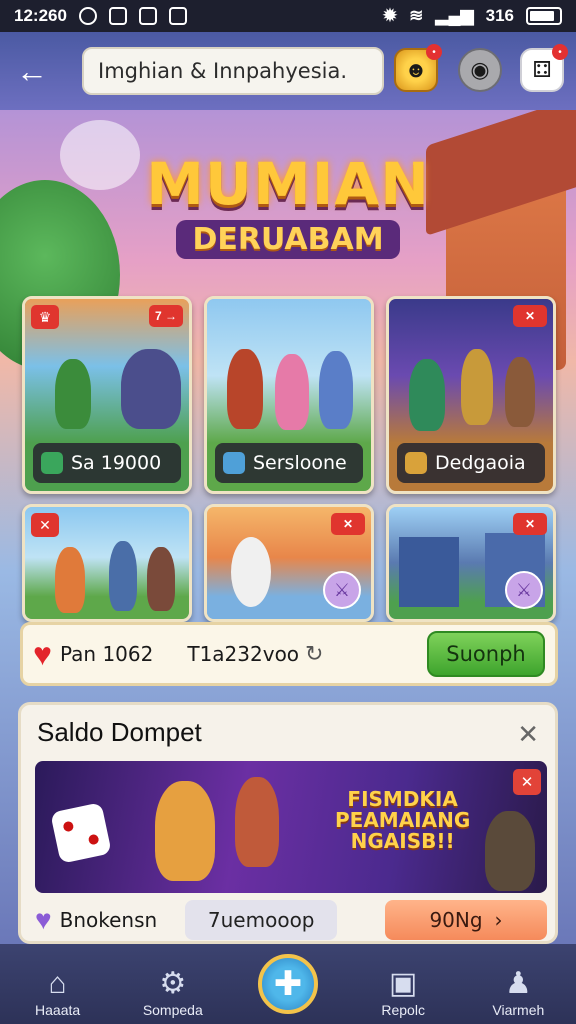  What do you see at coordinates (119, 732) in the screenshot?
I see `wallet-title: Saldo Dompet` at bounding box center [119, 732].